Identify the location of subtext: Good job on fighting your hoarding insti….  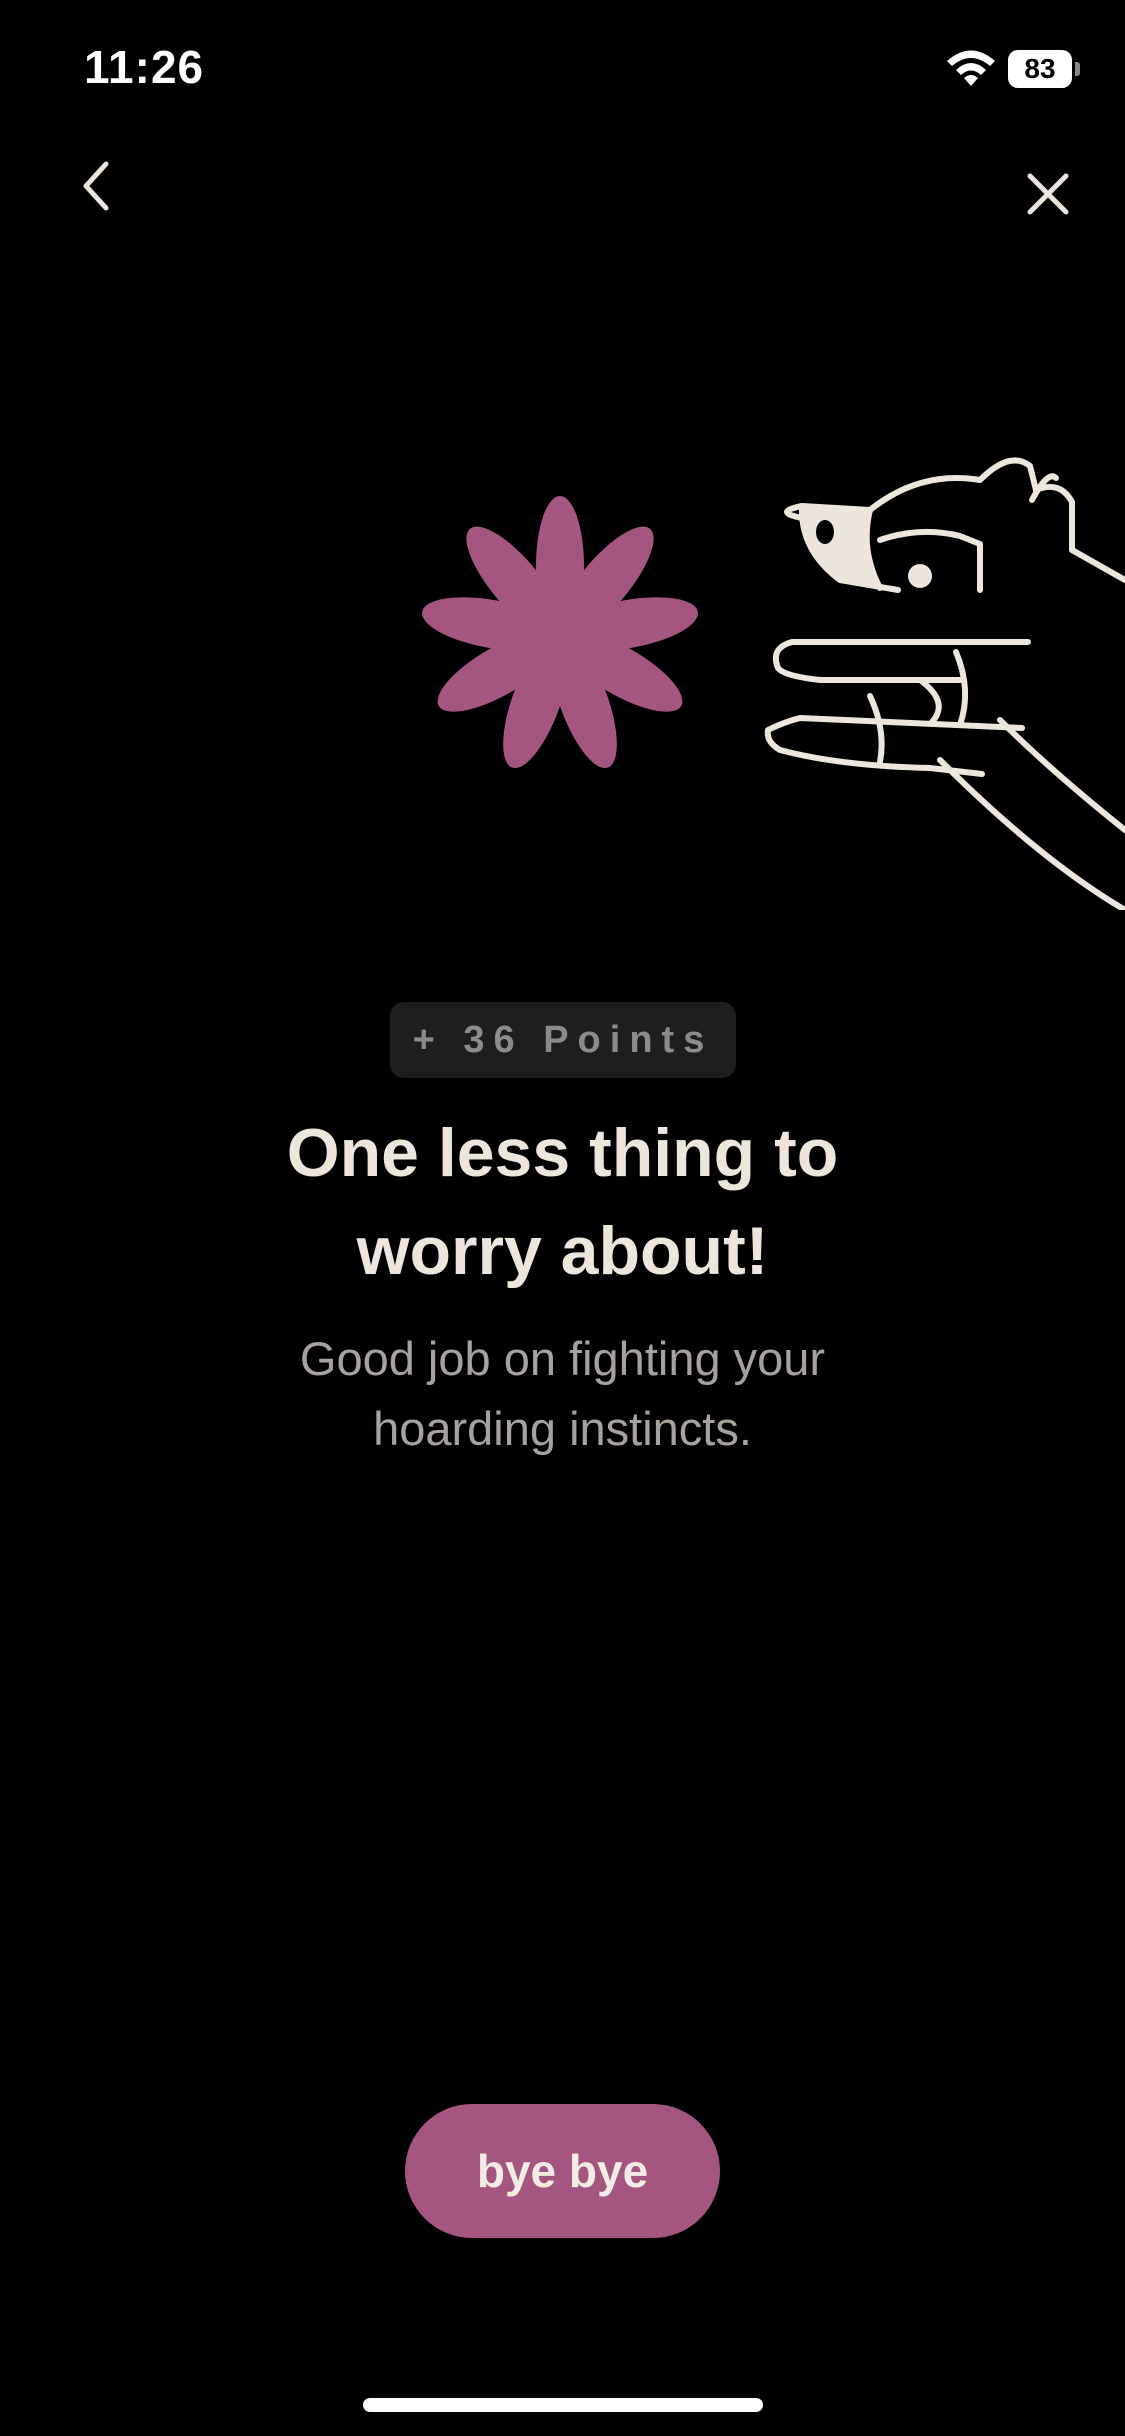
(562, 1394).